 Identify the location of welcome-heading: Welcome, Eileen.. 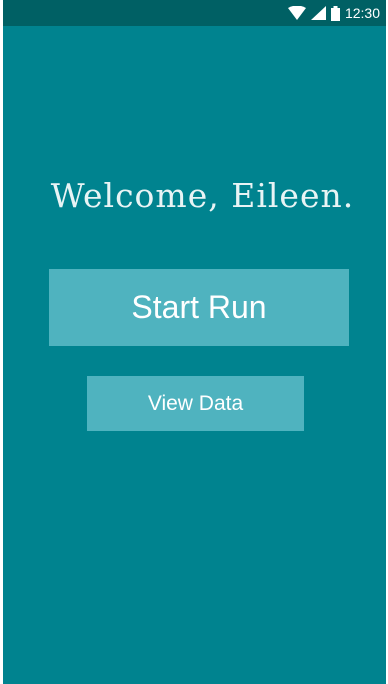
(202, 195).